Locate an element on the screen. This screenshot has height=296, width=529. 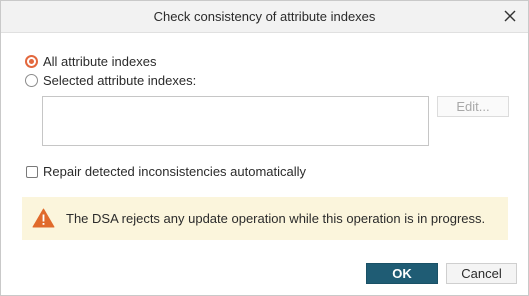
all-indexes-label: All attribute indexes is located at coordinates (99, 61).